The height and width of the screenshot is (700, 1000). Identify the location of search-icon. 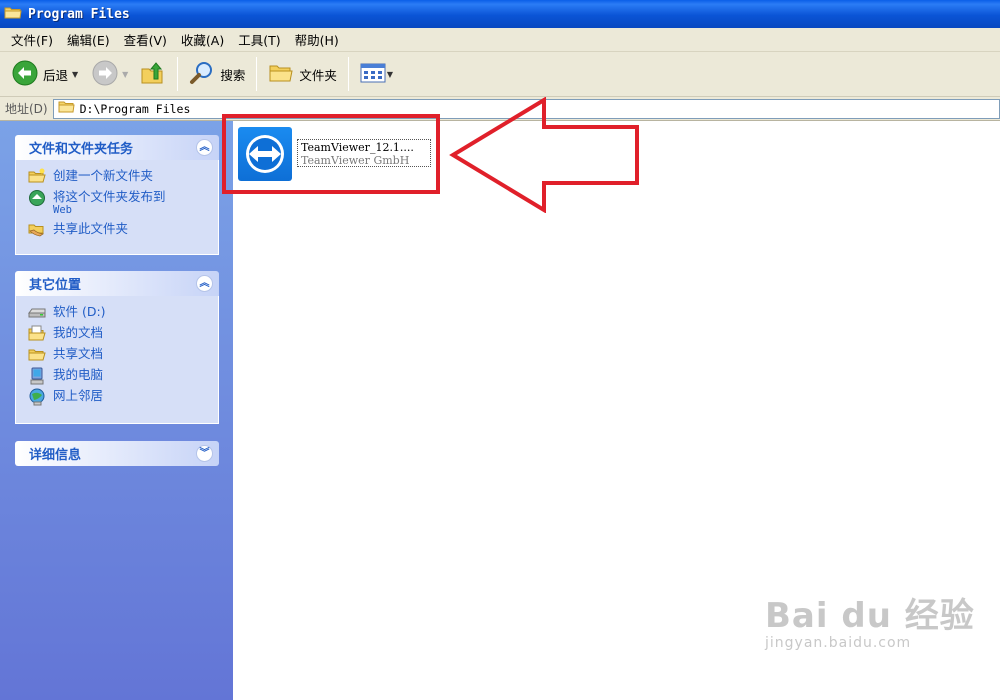
(202, 74).